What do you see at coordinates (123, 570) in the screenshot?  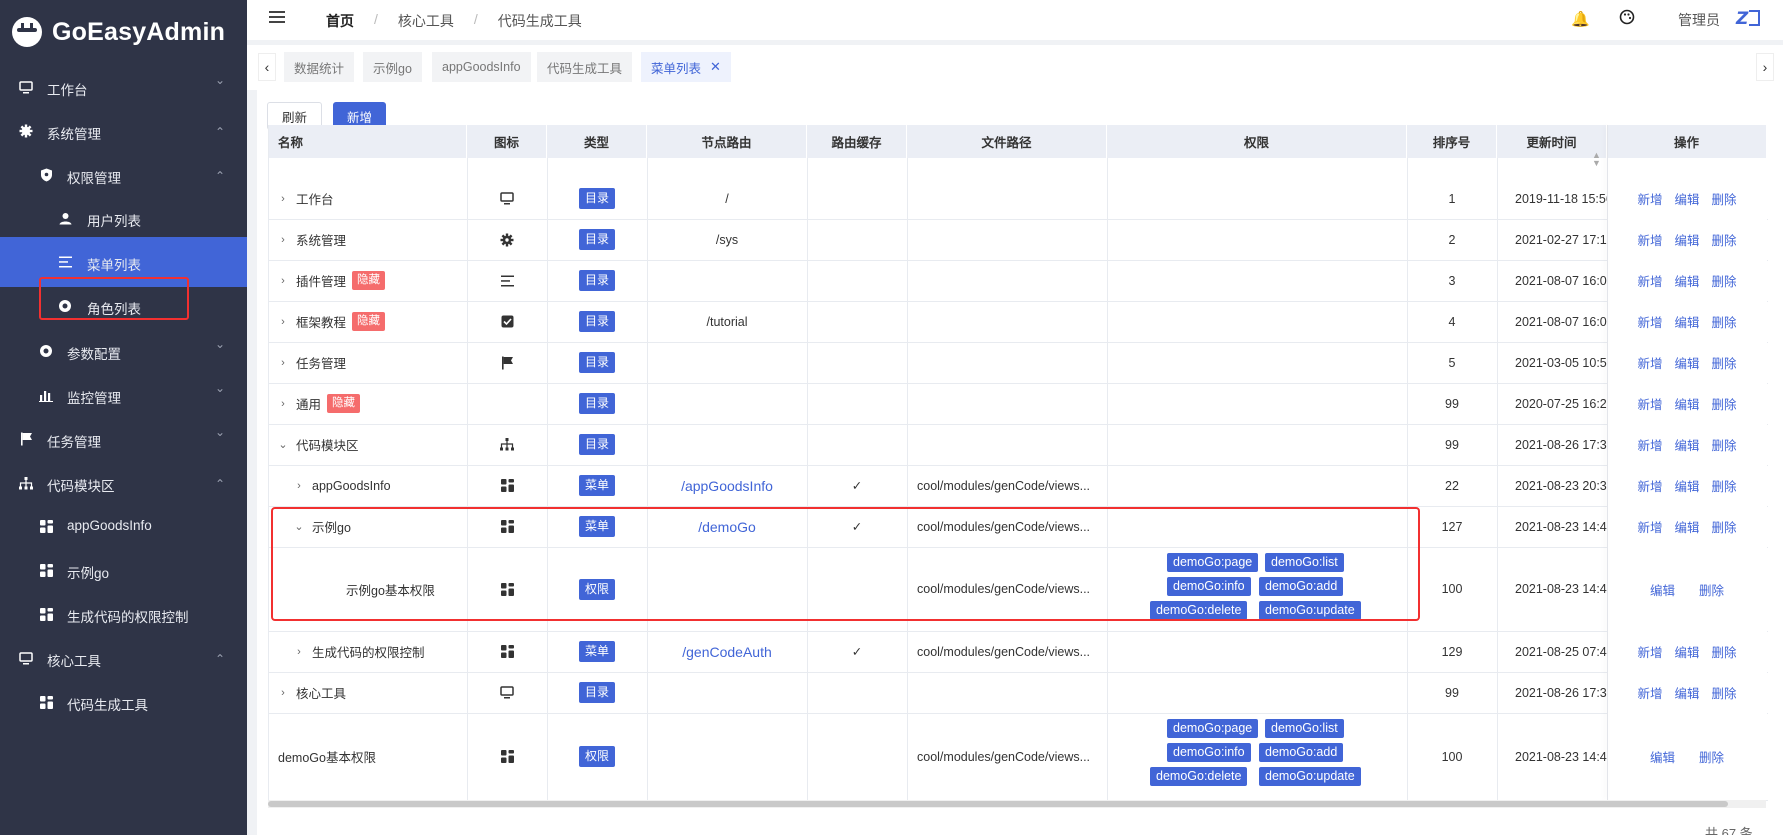 I see `sidebar-item: 示例go` at bounding box center [123, 570].